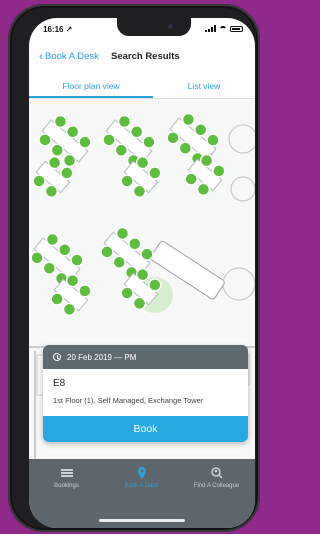 The width and height of the screenshot is (320, 534). What do you see at coordinates (66, 478) in the screenshot?
I see `tab-bar-item-bookings: Bookings` at bounding box center [66, 478].